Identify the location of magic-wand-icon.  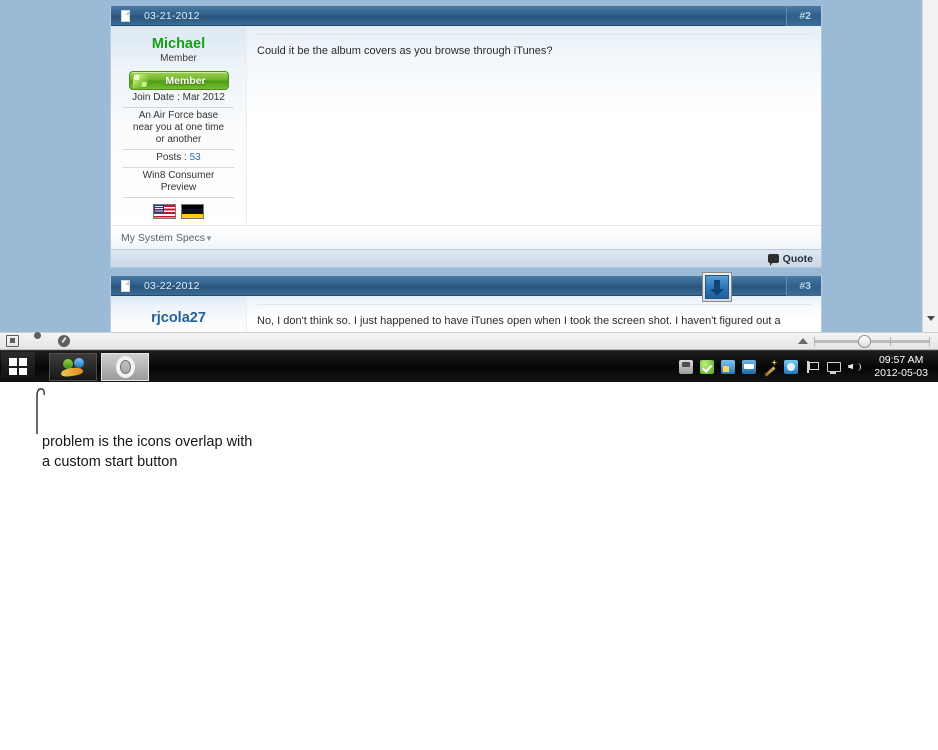
(770, 367).